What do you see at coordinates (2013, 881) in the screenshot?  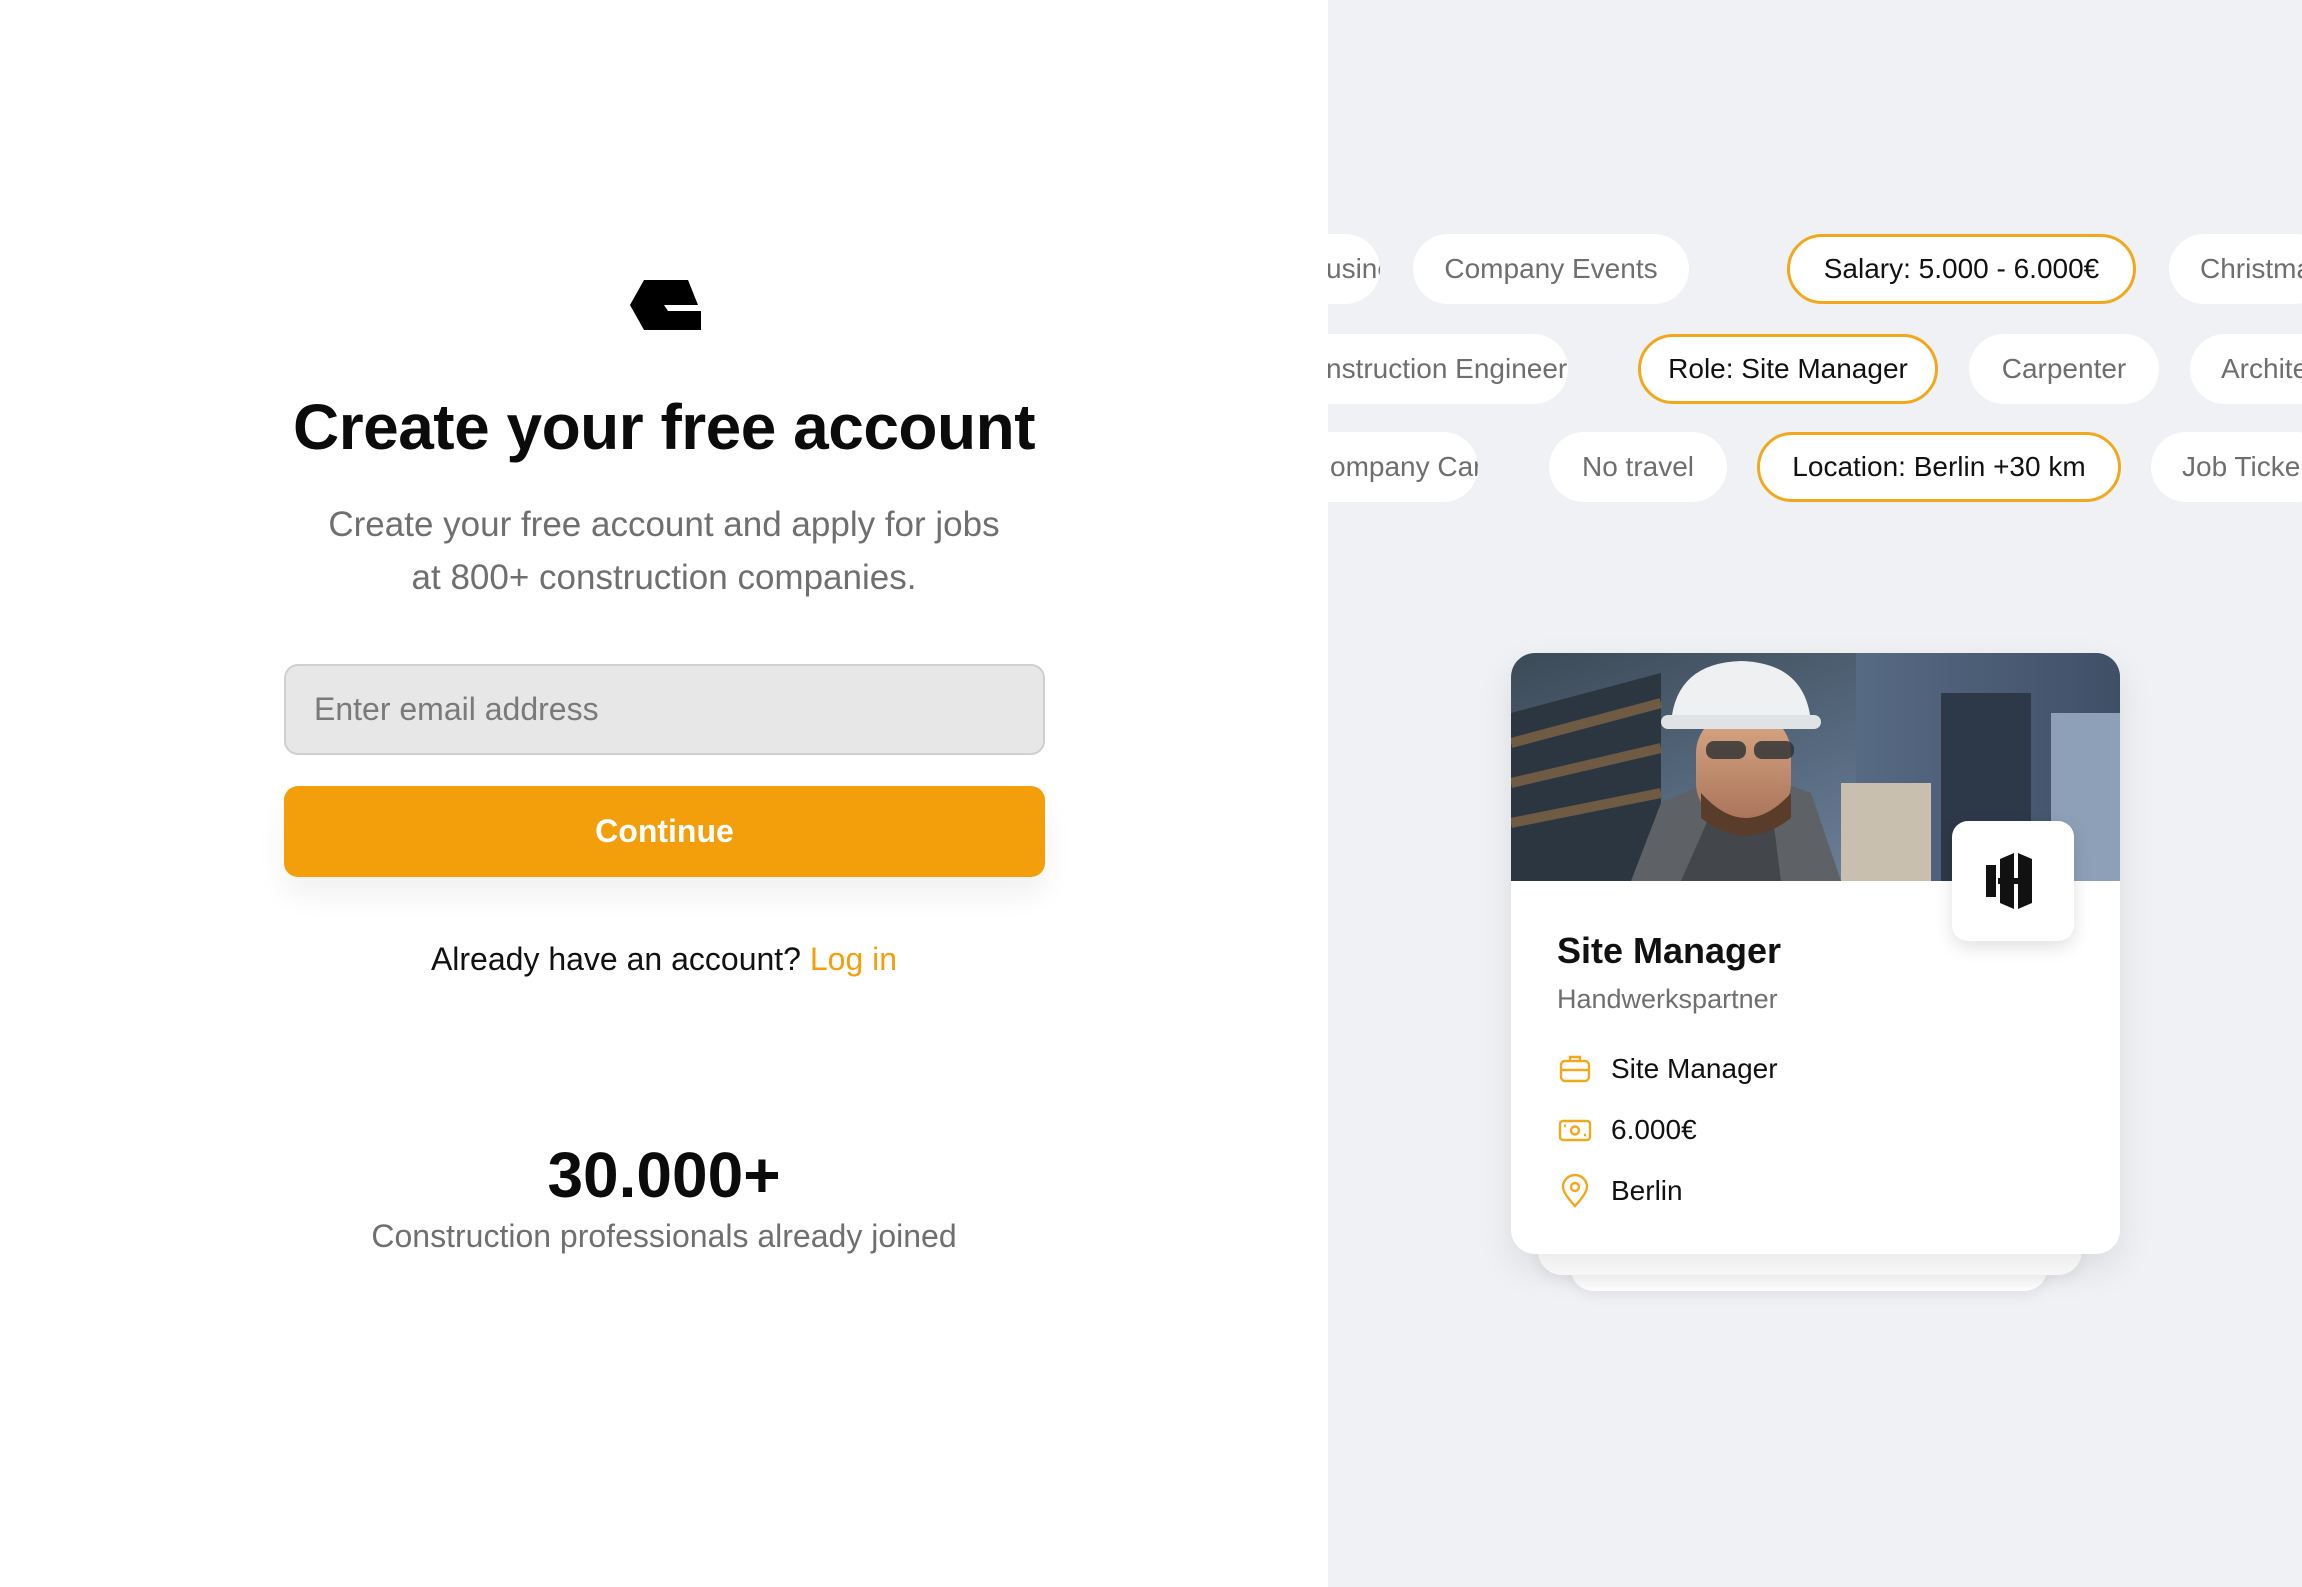 I see `company-logo-icon` at bounding box center [2013, 881].